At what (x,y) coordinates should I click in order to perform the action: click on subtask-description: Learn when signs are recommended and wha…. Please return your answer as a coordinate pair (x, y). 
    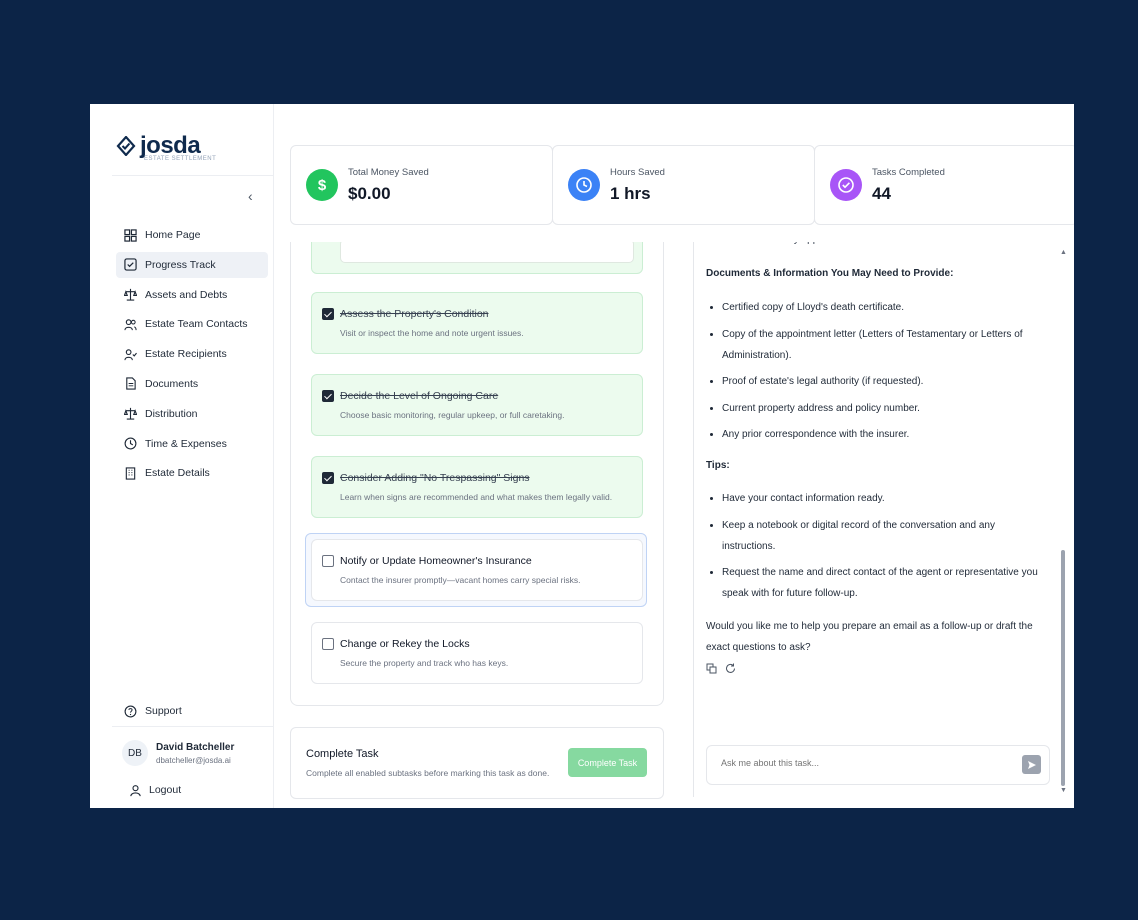
    Looking at the image, I should click on (476, 497).